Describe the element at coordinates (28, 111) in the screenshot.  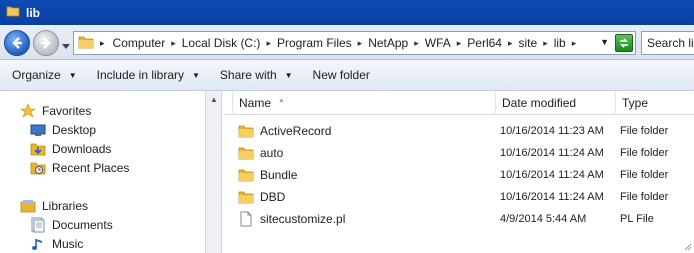
I see `star-icon` at that location.